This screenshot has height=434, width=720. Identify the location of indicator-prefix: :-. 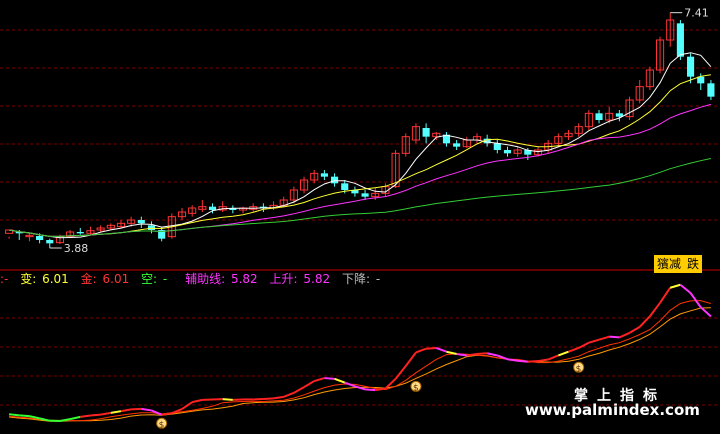
(4, 279).